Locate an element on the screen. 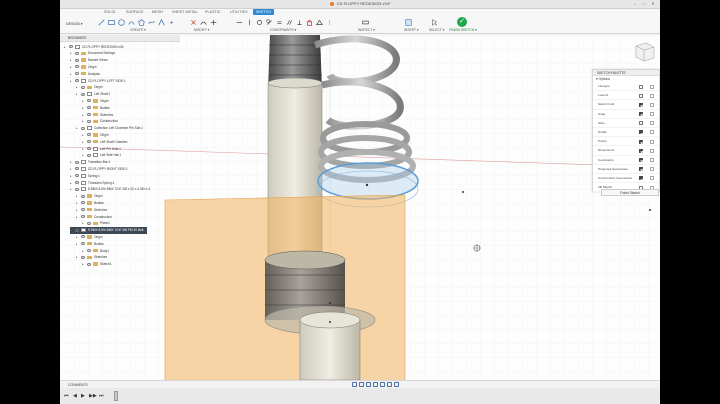 This screenshot has width=720, height=404. timeline-marker is located at coordinates (116, 396).